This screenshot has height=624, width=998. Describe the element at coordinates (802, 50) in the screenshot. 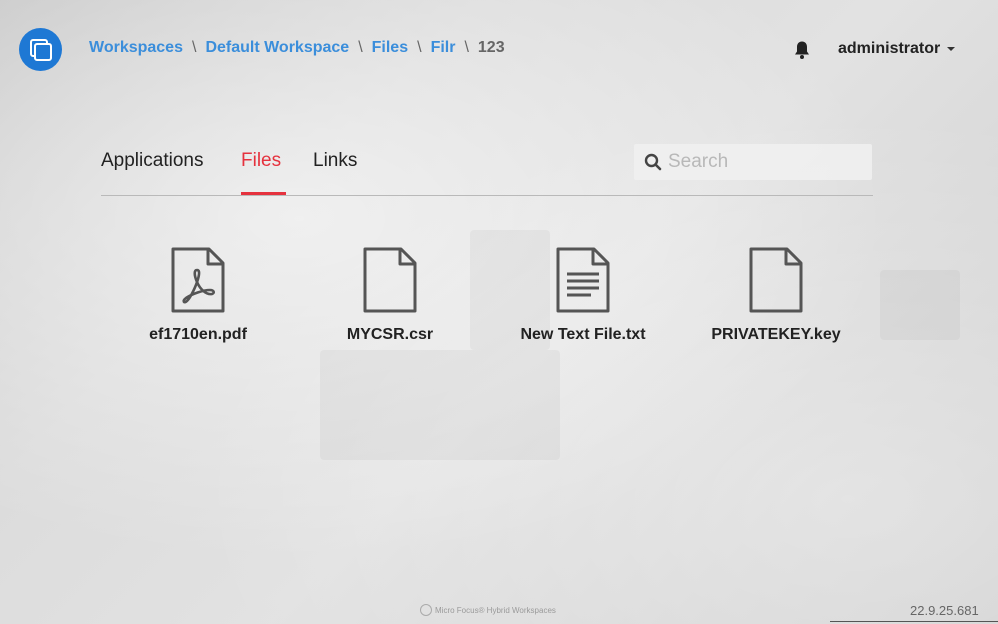

I see `bell-icon` at that location.